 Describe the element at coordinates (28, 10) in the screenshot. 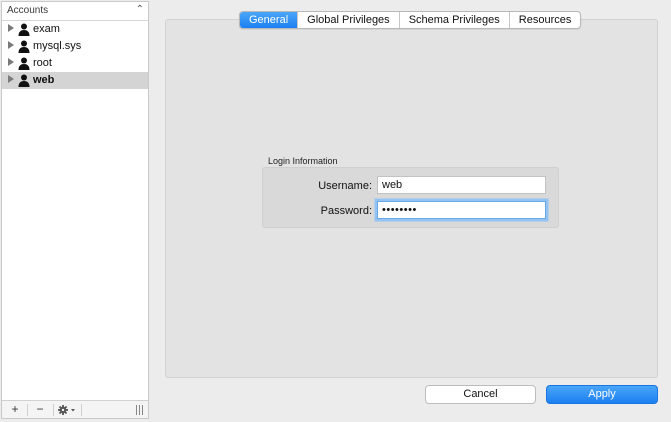

I see `accounts-header-title: Accounts` at that location.